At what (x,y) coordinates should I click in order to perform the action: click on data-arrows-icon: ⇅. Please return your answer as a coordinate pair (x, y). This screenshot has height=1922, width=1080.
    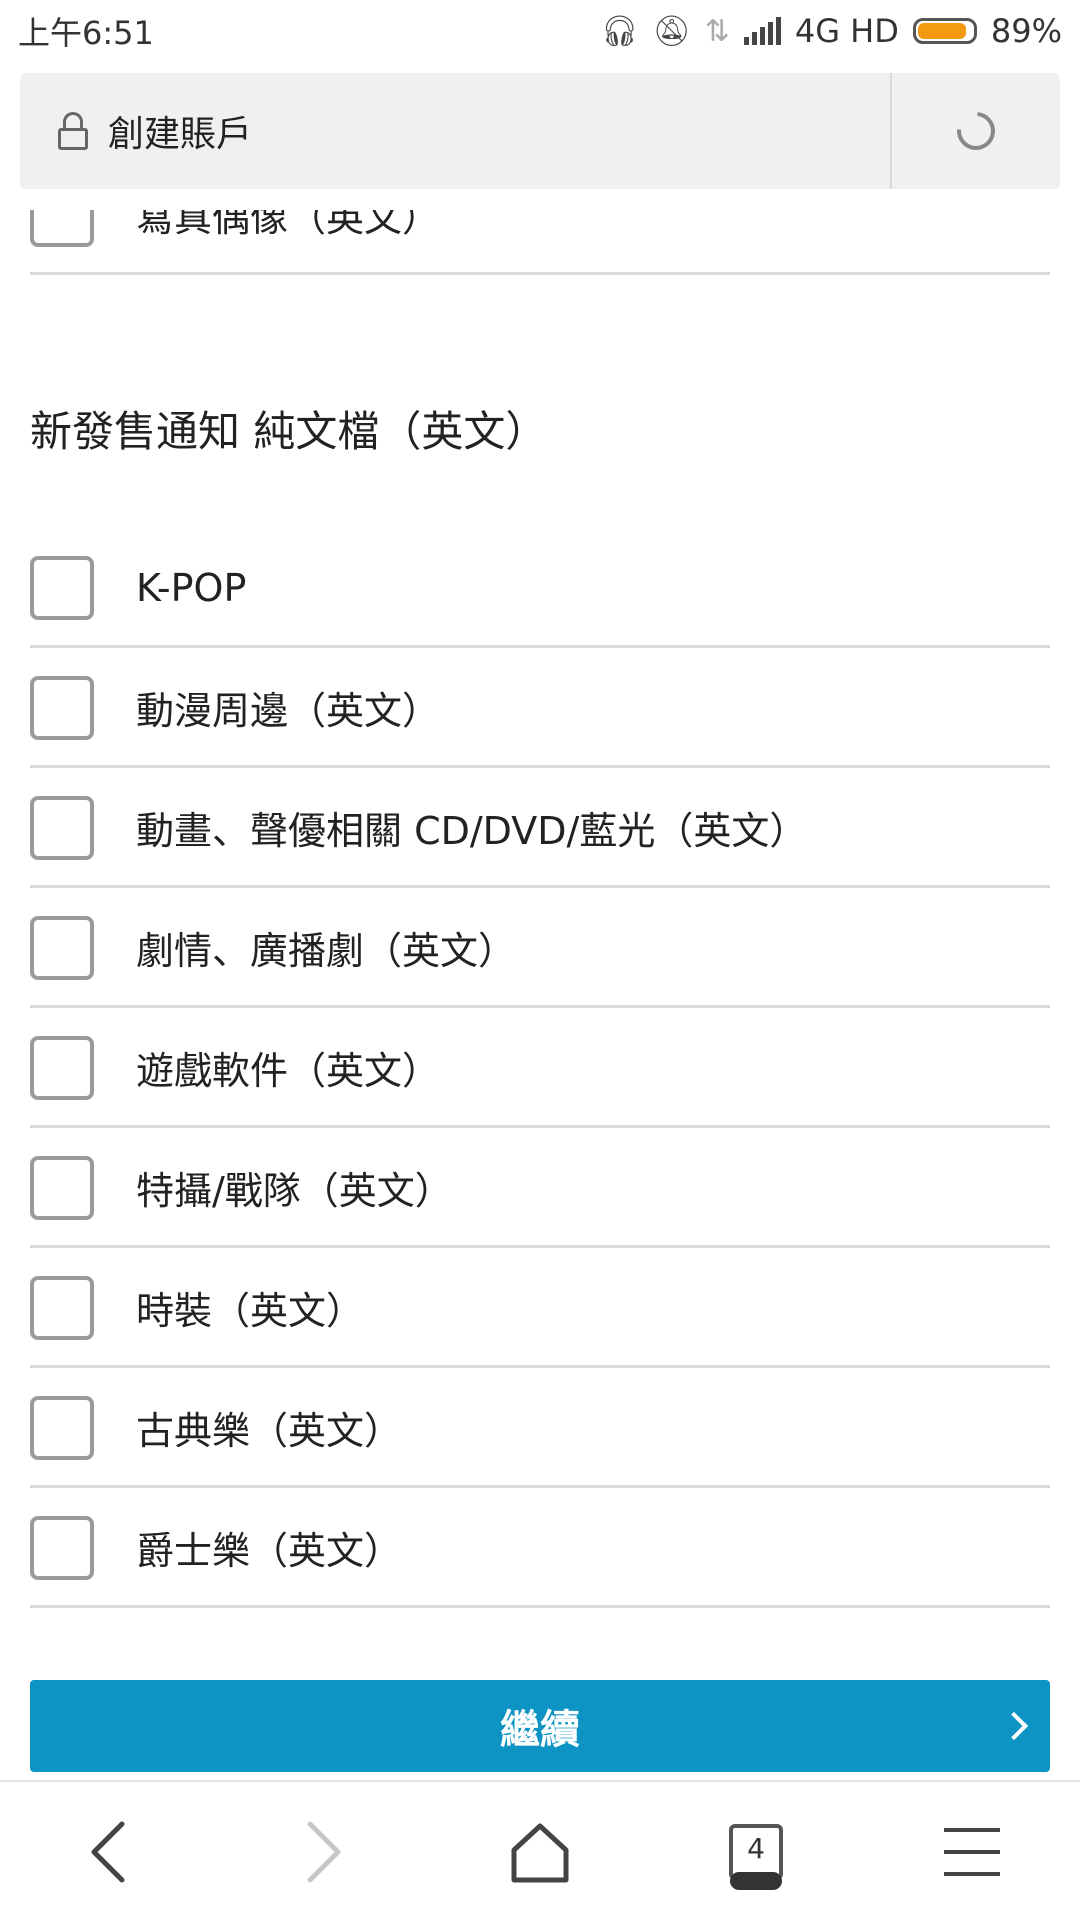
    Looking at the image, I should click on (717, 31).